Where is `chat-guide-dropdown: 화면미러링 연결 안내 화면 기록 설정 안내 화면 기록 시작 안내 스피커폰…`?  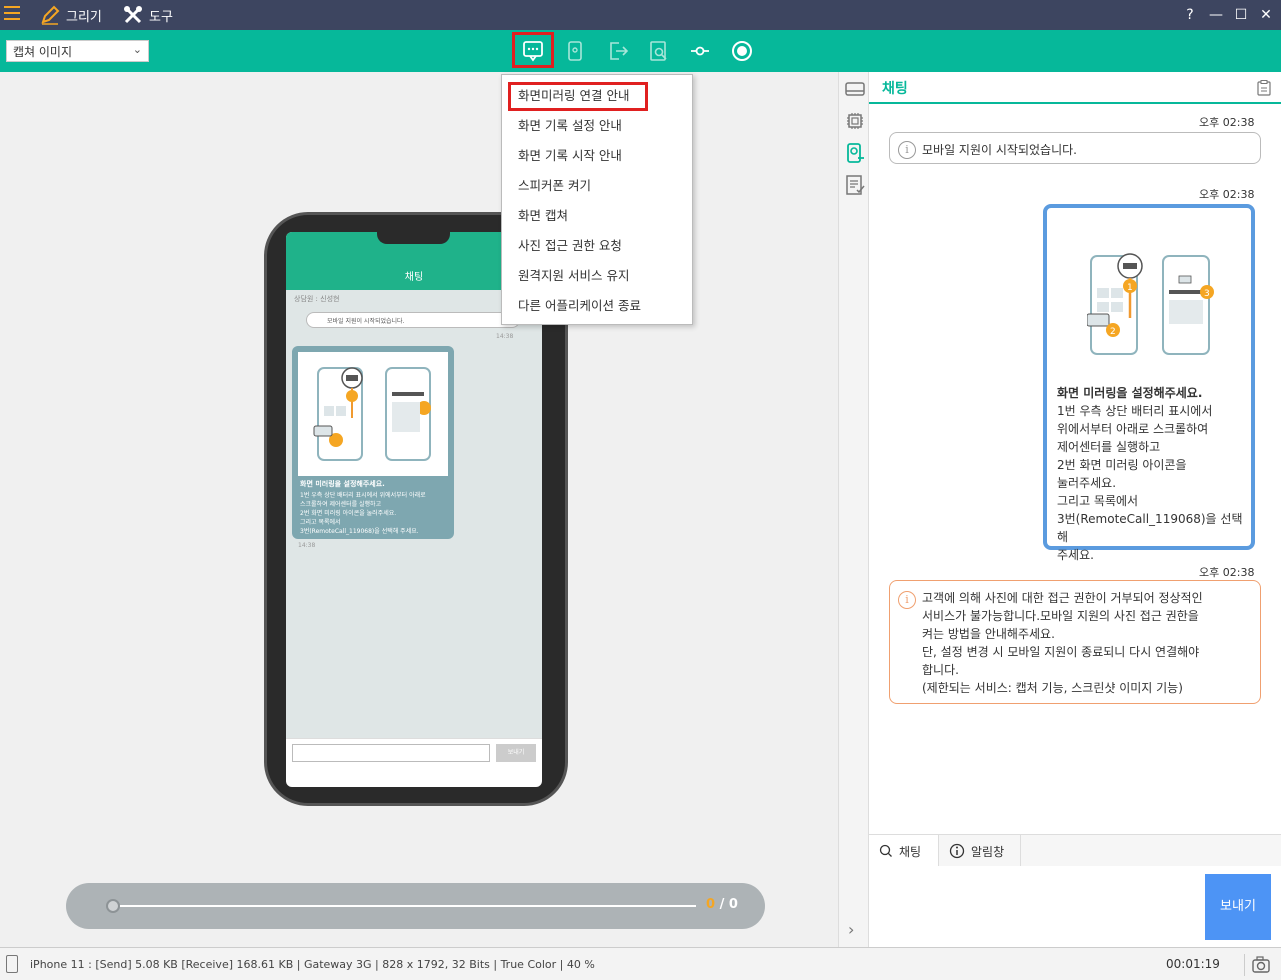
chat-guide-dropdown: 화면미러링 연결 안내 화면 기록 설정 안내 화면 기록 시작 안내 스피커폰… is located at coordinates (597, 199).